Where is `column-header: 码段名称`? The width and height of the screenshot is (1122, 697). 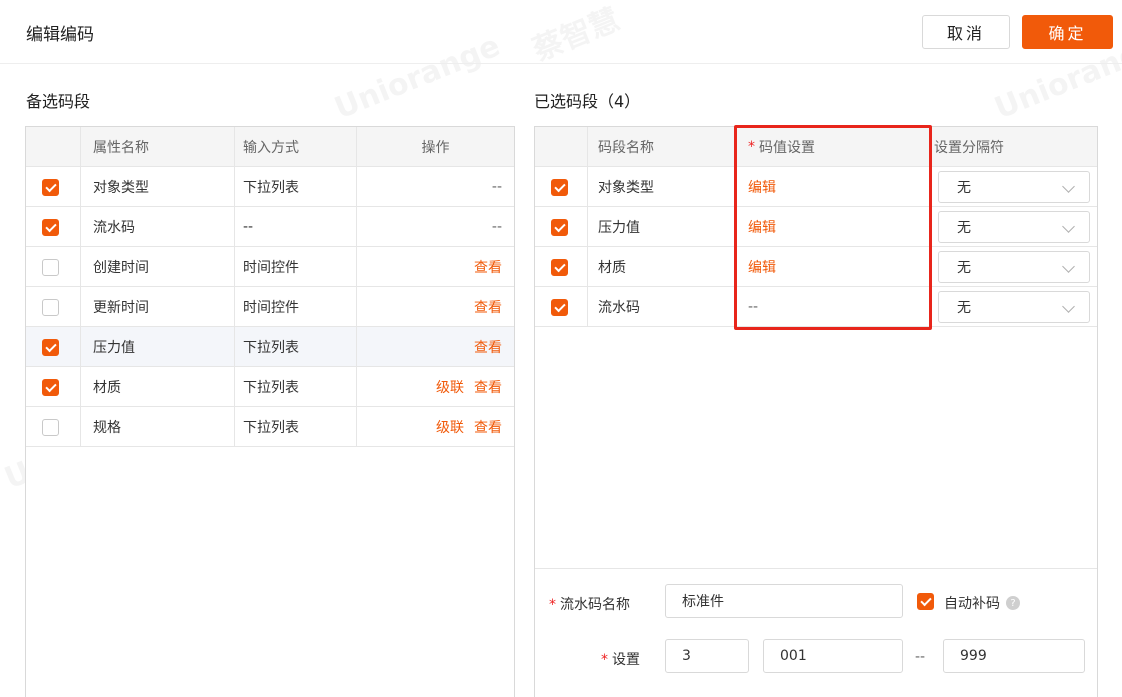
column-header: 码段名称 is located at coordinates (661, 146).